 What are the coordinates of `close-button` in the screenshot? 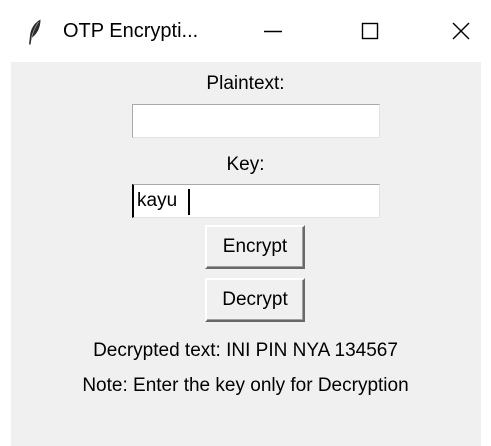 It's located at (461, 31).